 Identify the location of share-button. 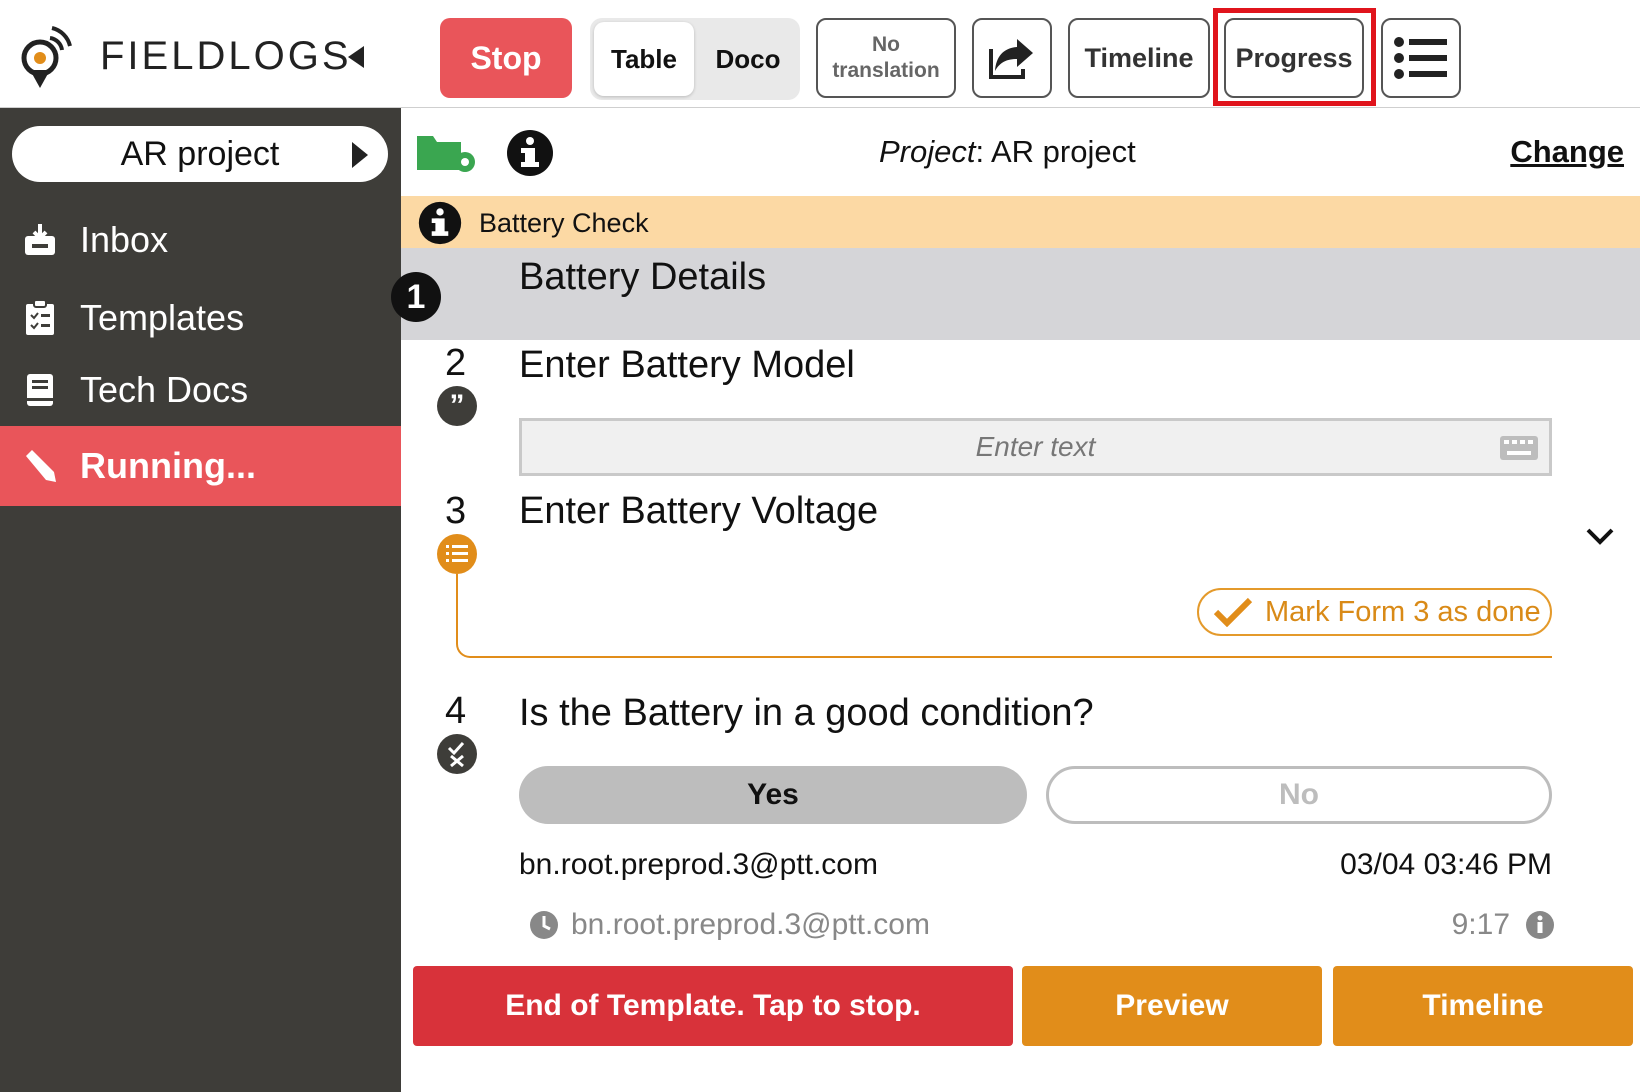
(1012, 58).